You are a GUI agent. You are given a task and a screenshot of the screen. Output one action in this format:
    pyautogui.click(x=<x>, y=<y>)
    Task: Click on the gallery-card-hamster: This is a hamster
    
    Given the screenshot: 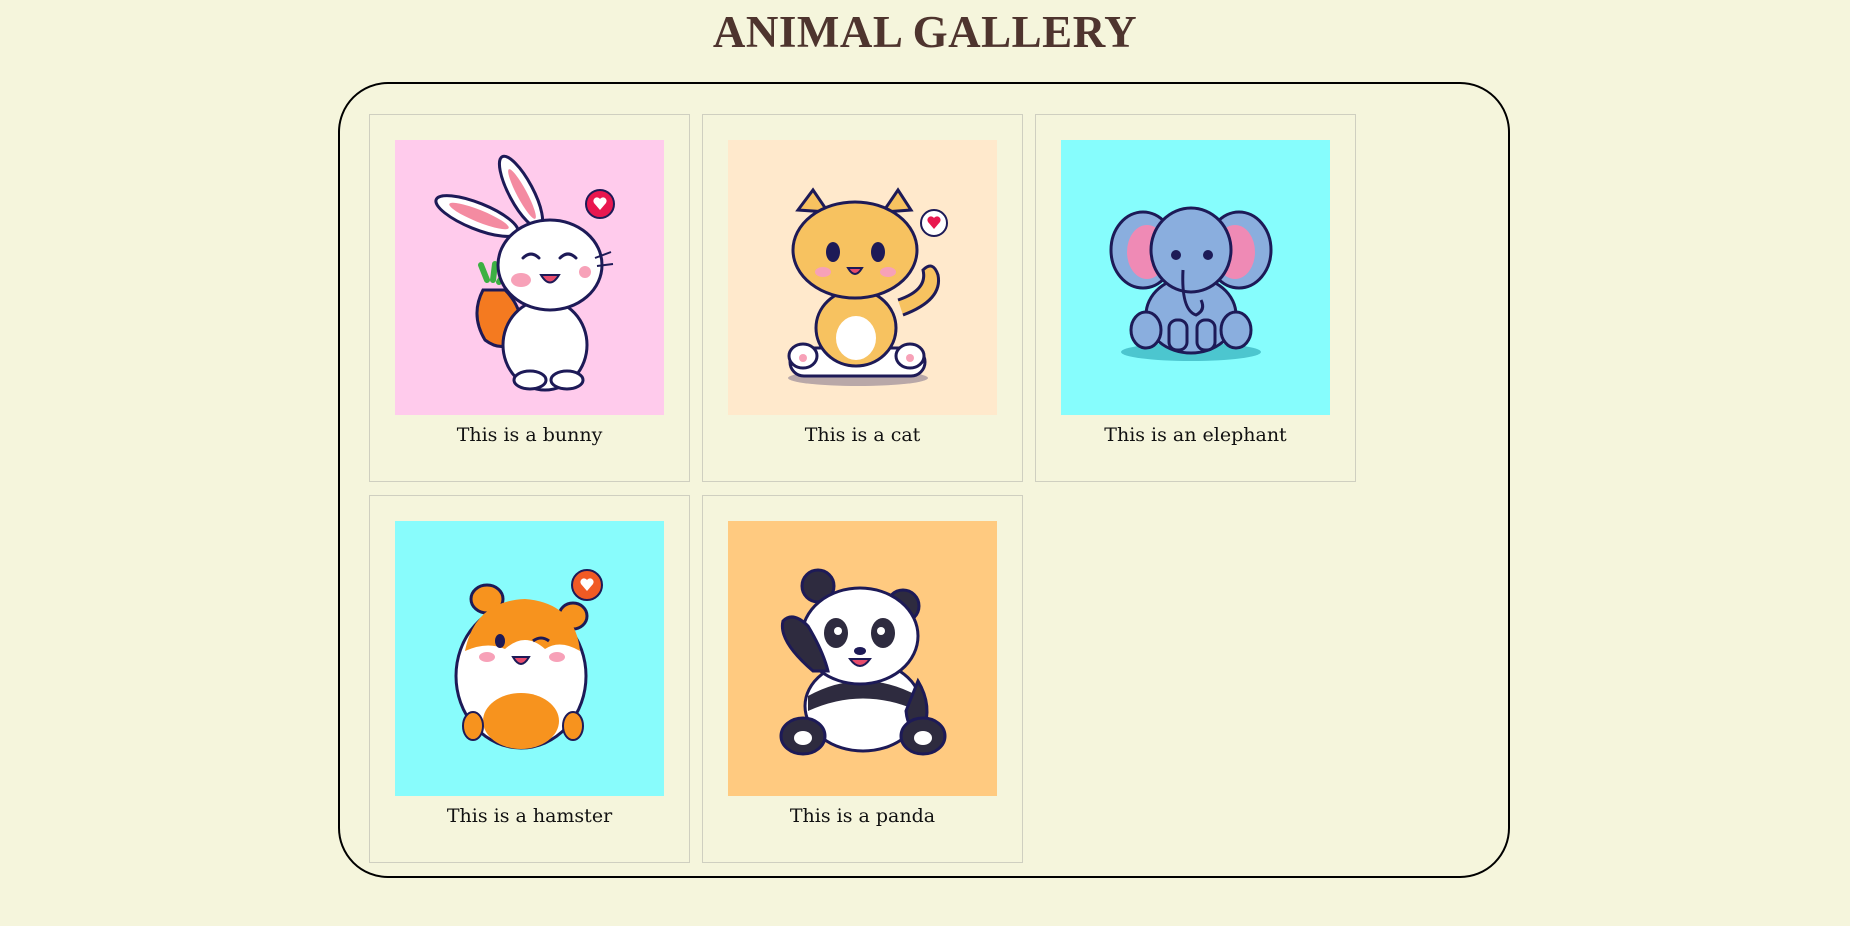 What is the action you would take?
    pyautogui.click(x=529, y=679)
    